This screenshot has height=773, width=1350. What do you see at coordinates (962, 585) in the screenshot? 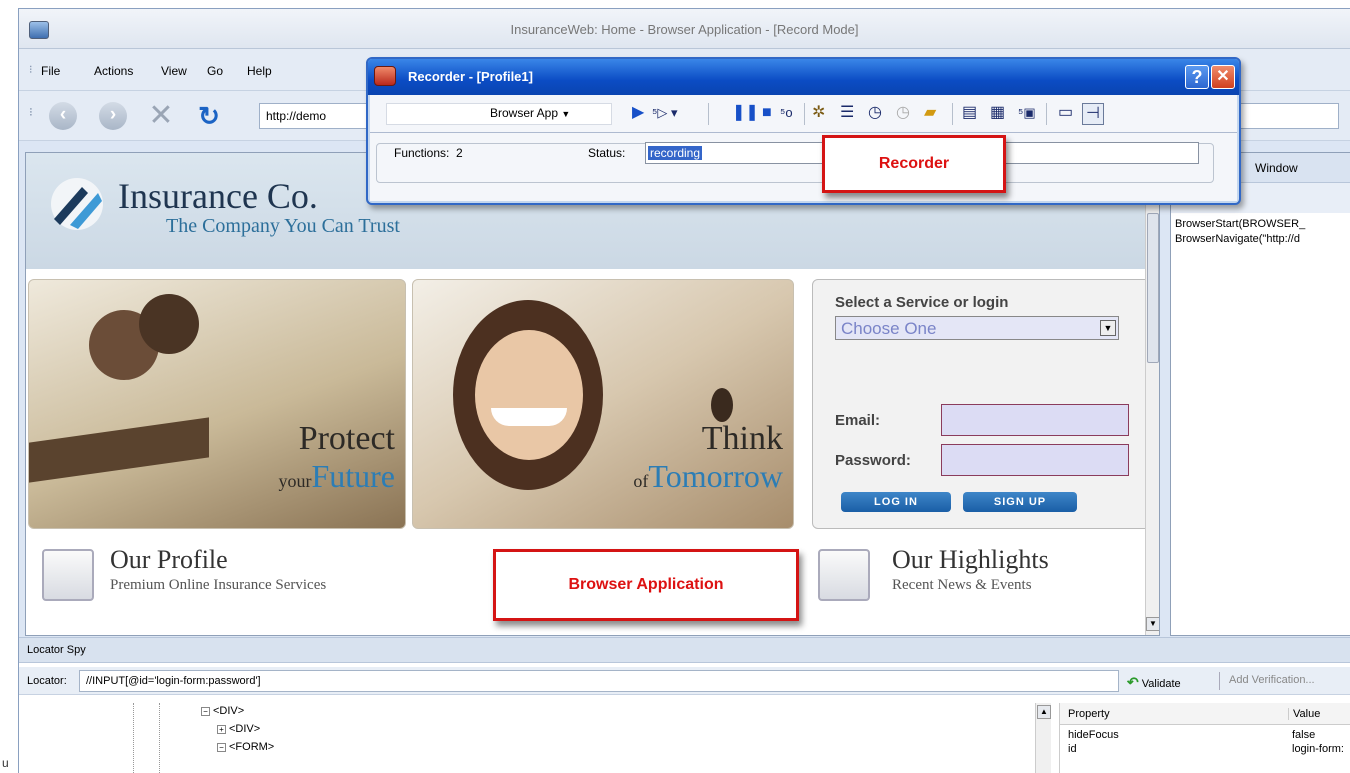
I see `highlights-subtitle: Recent News & Events` at bounding box center [962, 585].